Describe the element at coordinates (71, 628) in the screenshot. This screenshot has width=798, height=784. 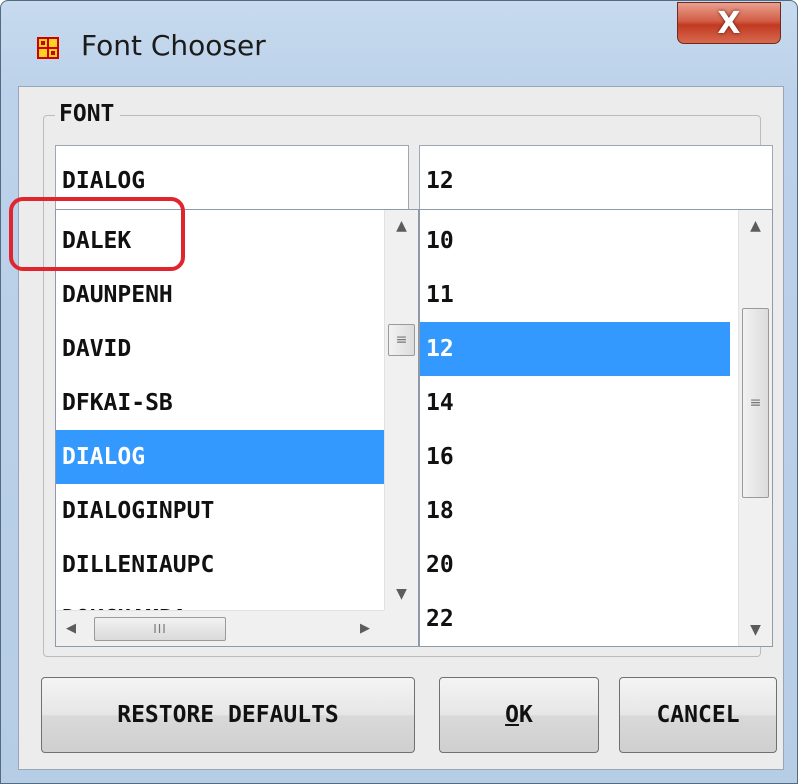
I see `scroll-left-arrow-icon: ◀` at that location.